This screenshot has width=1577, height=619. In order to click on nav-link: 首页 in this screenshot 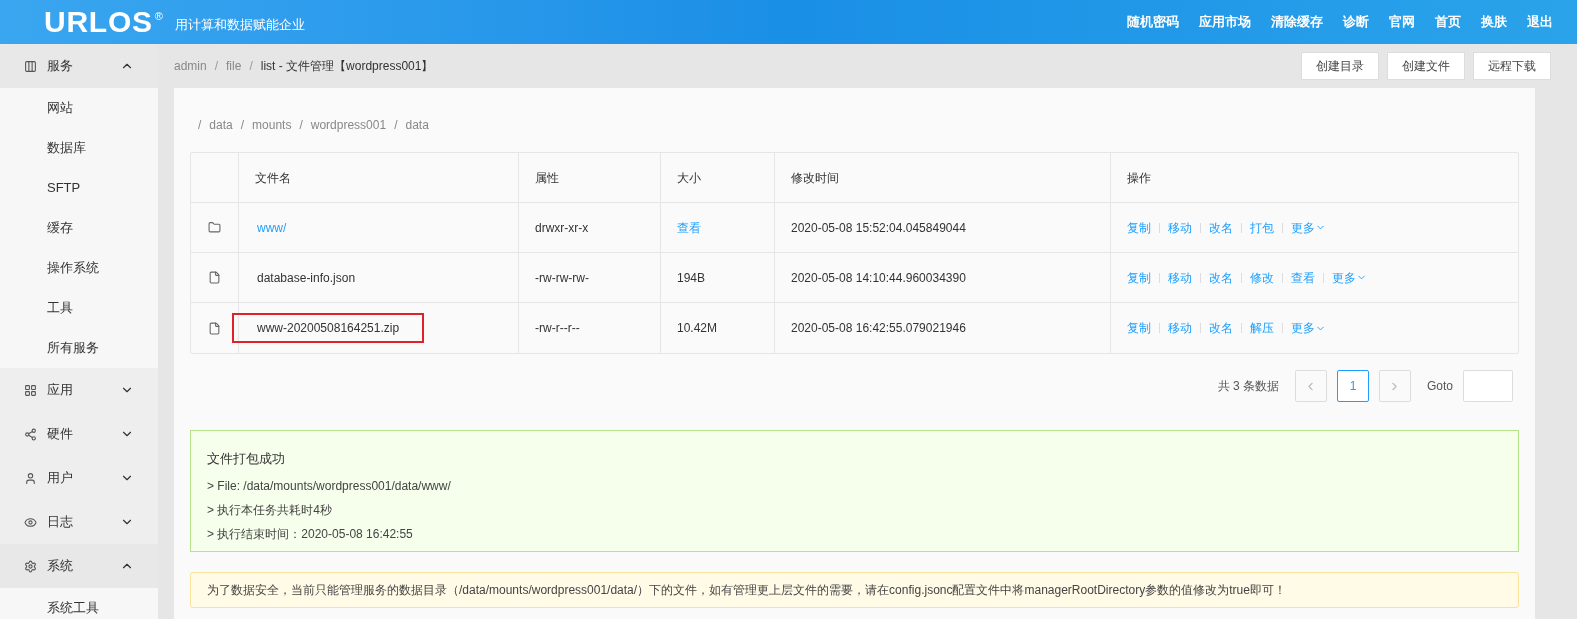, I will do `click(1448, 22)`.